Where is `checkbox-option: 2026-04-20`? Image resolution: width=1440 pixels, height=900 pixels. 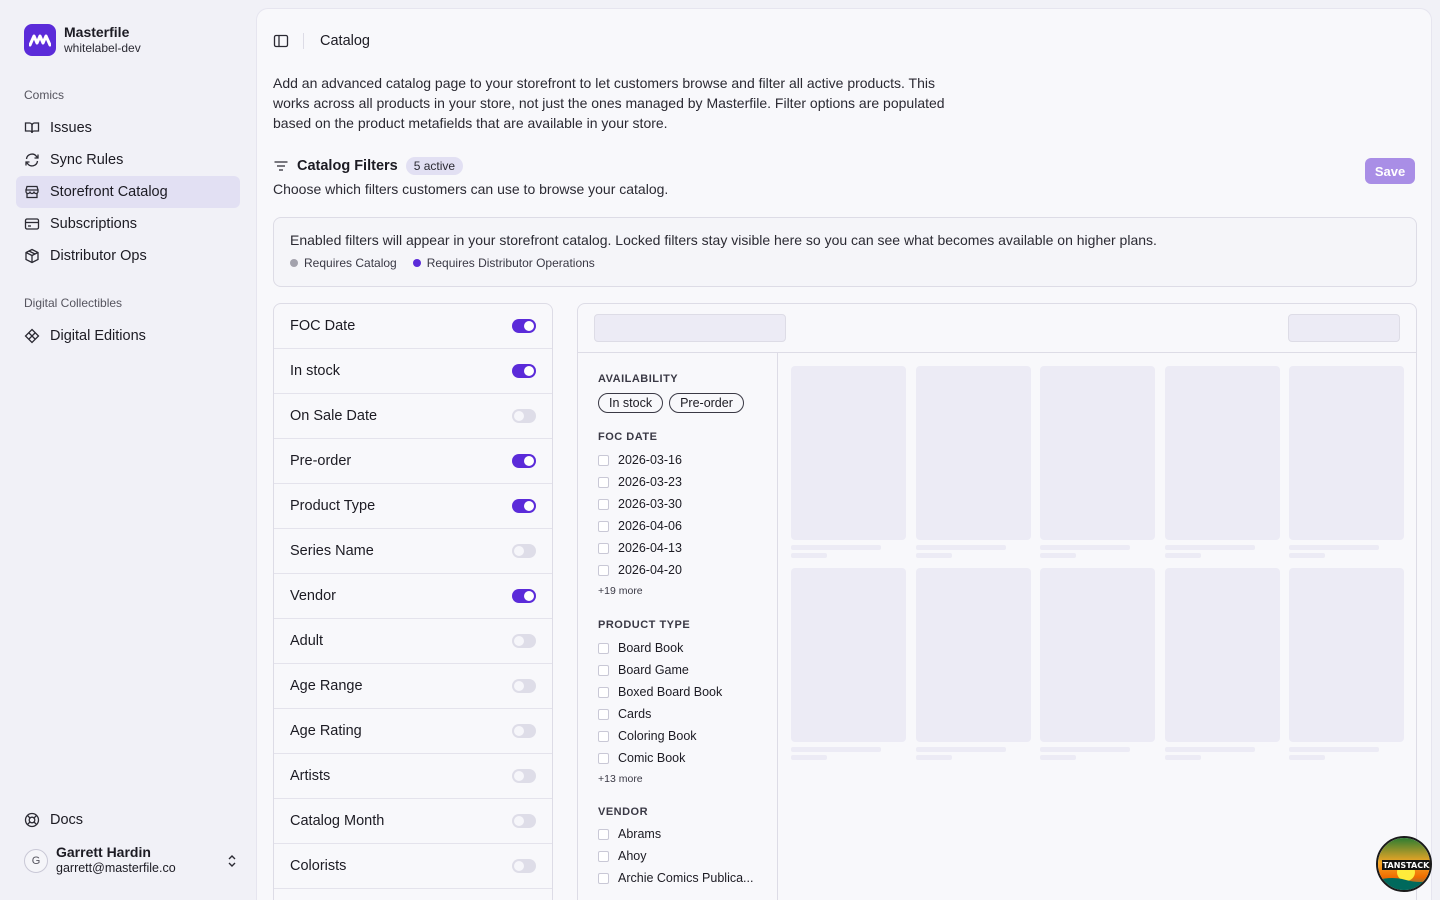 checkbox-option: 2026-04-20 is located at coordinates (687, 570).